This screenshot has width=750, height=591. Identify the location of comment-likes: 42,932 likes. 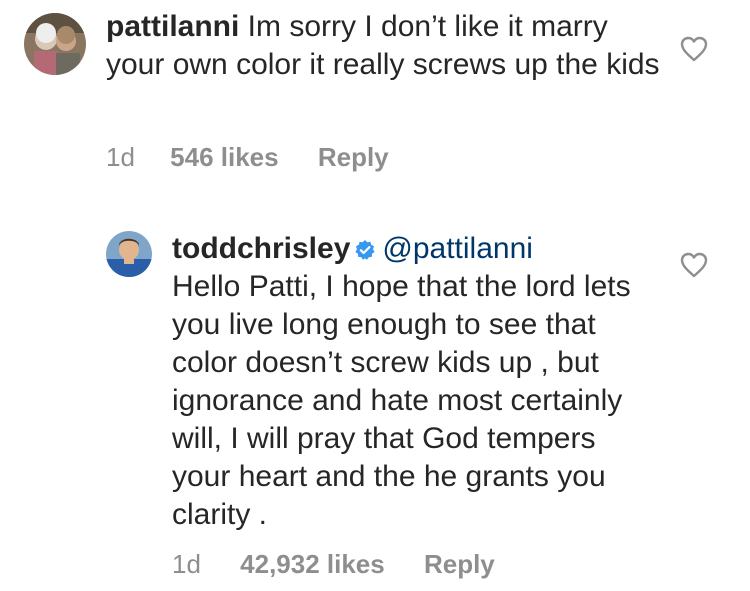
(312, 564).